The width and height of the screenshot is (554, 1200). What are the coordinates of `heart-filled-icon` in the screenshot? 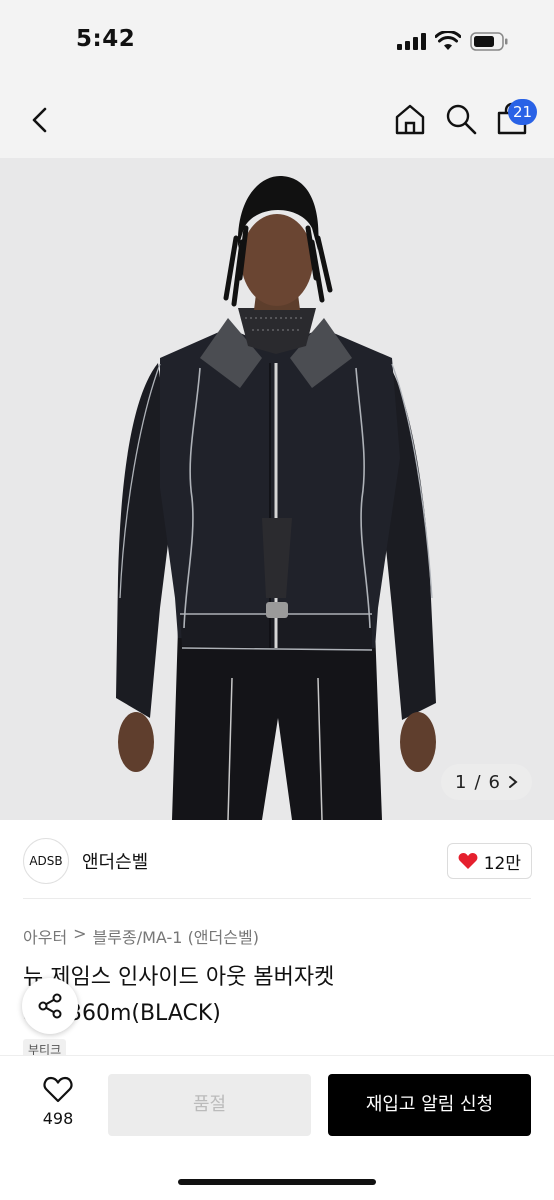 It's located at (468, 861).